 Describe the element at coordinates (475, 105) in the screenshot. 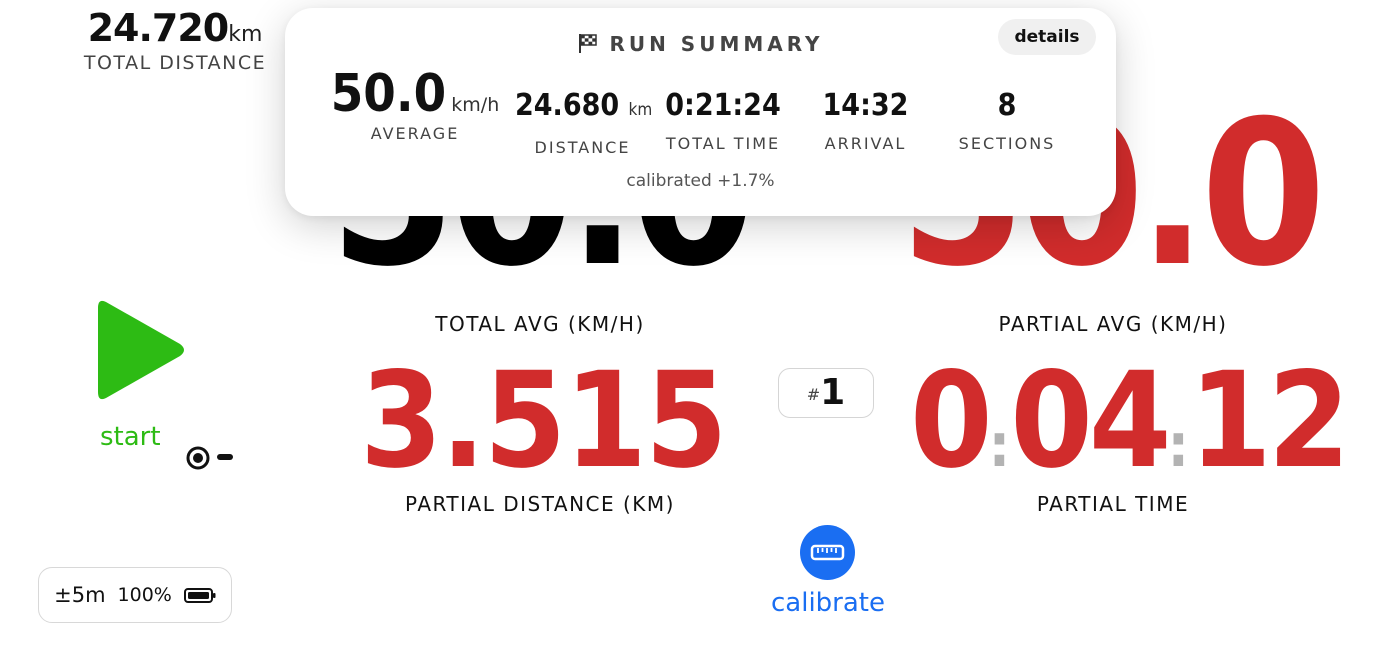

I see `summary-average-unit: km/h` at that location.